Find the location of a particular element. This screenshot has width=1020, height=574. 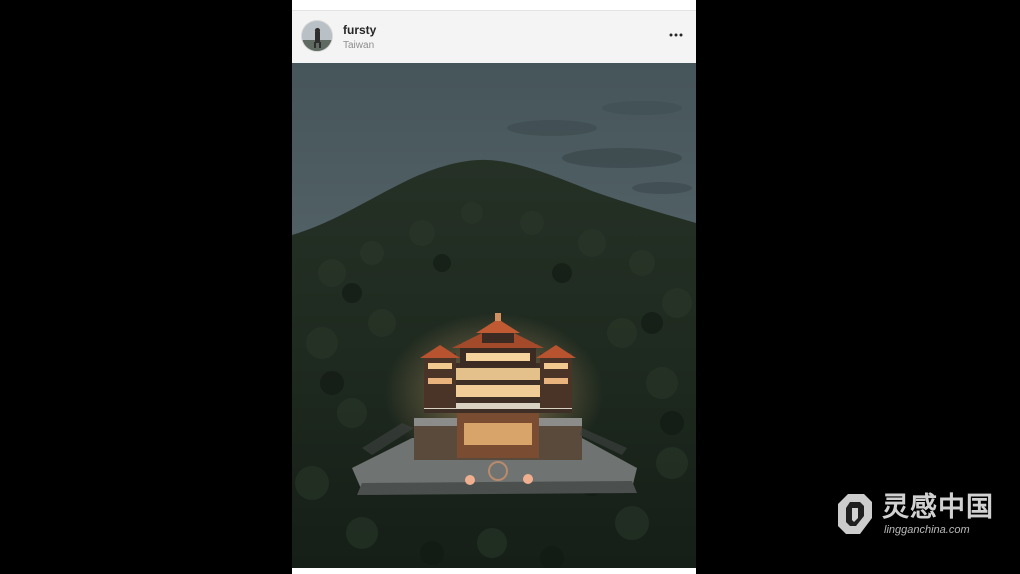

more-options-icon is located at coordinates (676, 35).